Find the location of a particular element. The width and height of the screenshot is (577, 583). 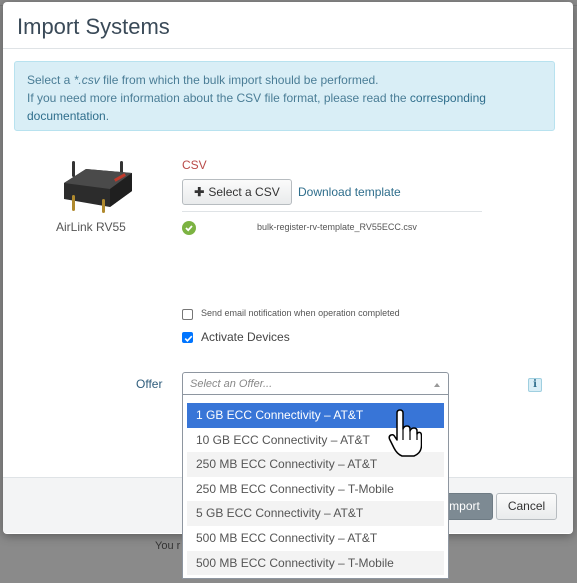

info-text: . is located at coordinates (107, 116).